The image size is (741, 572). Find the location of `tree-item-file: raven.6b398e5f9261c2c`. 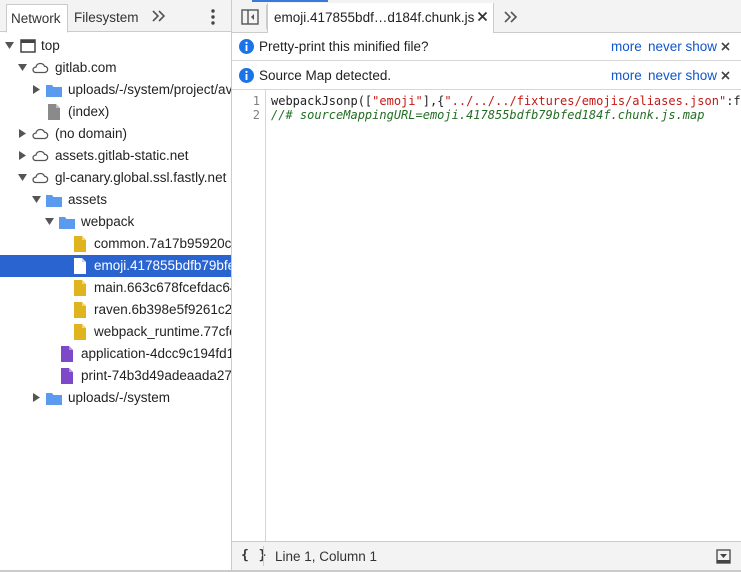

tree-item-file: raven.6b398e5f9261c2c is located at coordinates (115, 310).